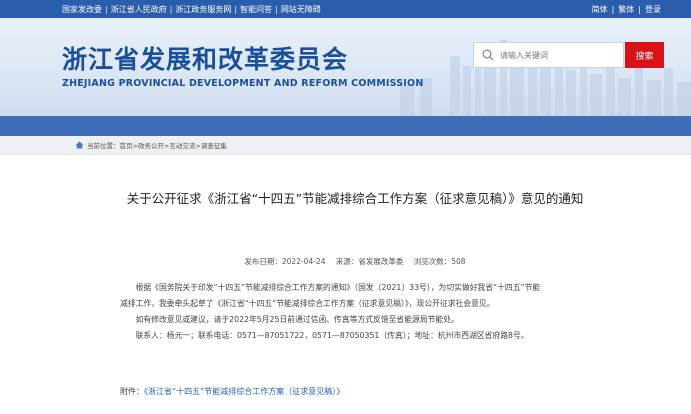  Describe the element at coordinates (301, 9) in the screenshot. I see `top-link-accessibility: 网站无障碍` at that location.